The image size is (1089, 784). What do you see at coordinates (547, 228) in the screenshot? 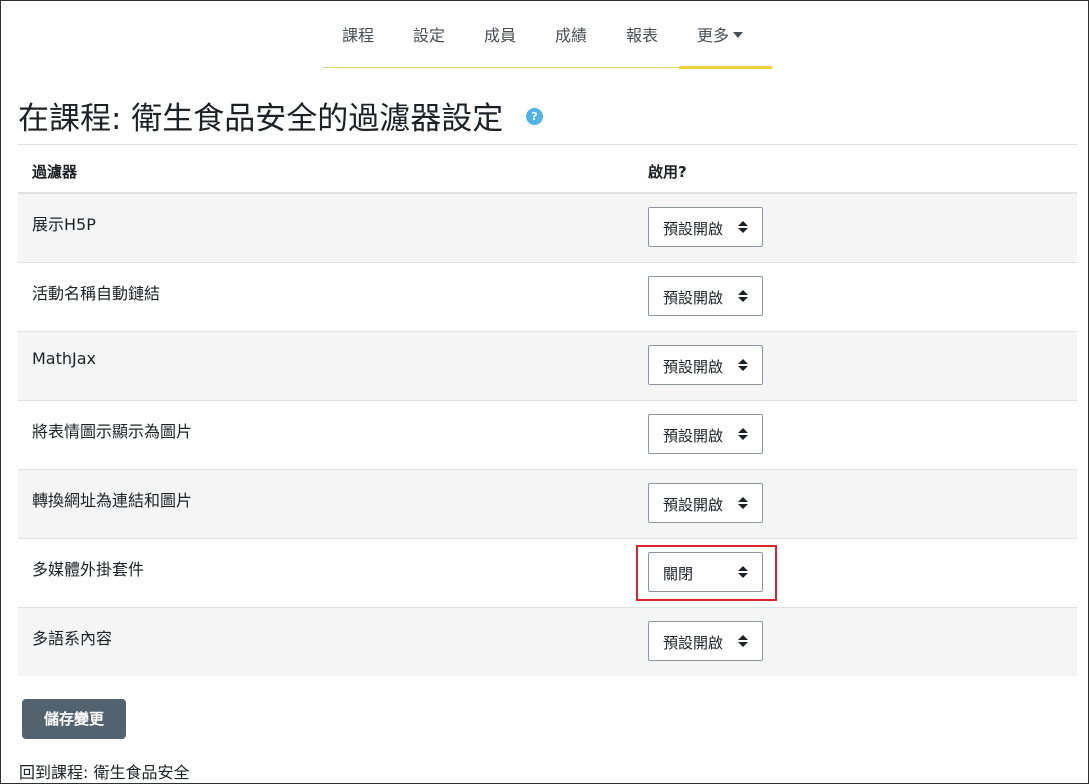
I see `table-row: 展示H5P 預設開啟` at bounding box center [547, 228].